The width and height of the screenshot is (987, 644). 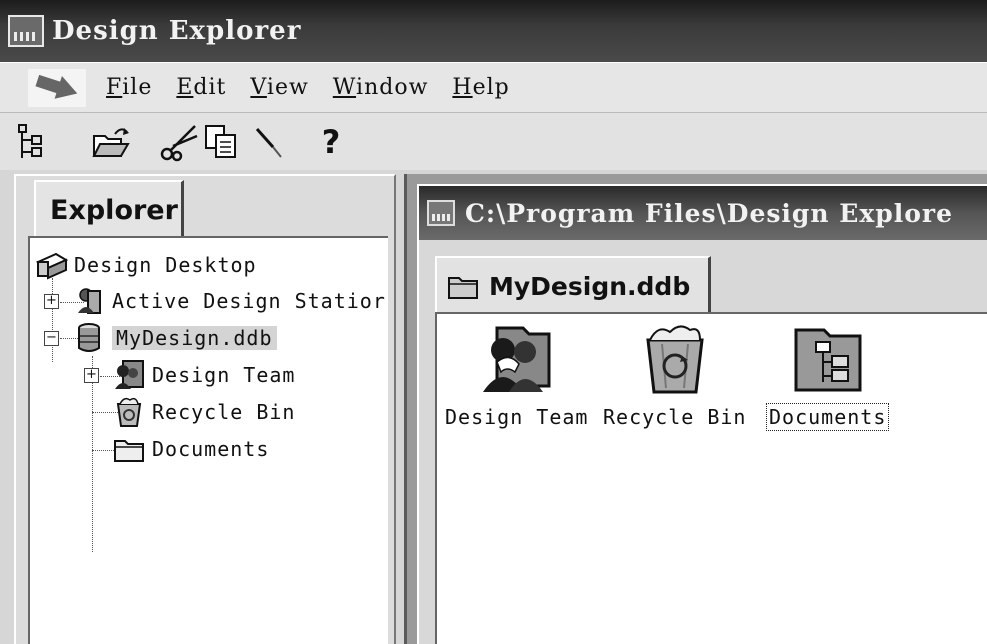 I want to click on tab-explorer: Explorer, so click(x=109, y=209).